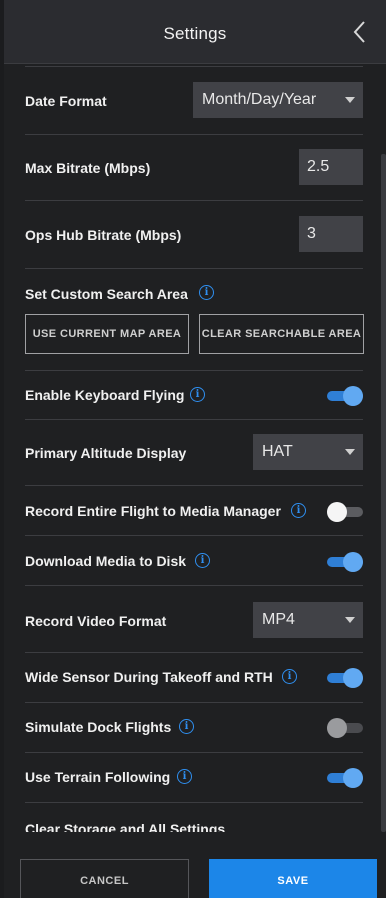  I want to click on scrollbar, so click(383, 448).